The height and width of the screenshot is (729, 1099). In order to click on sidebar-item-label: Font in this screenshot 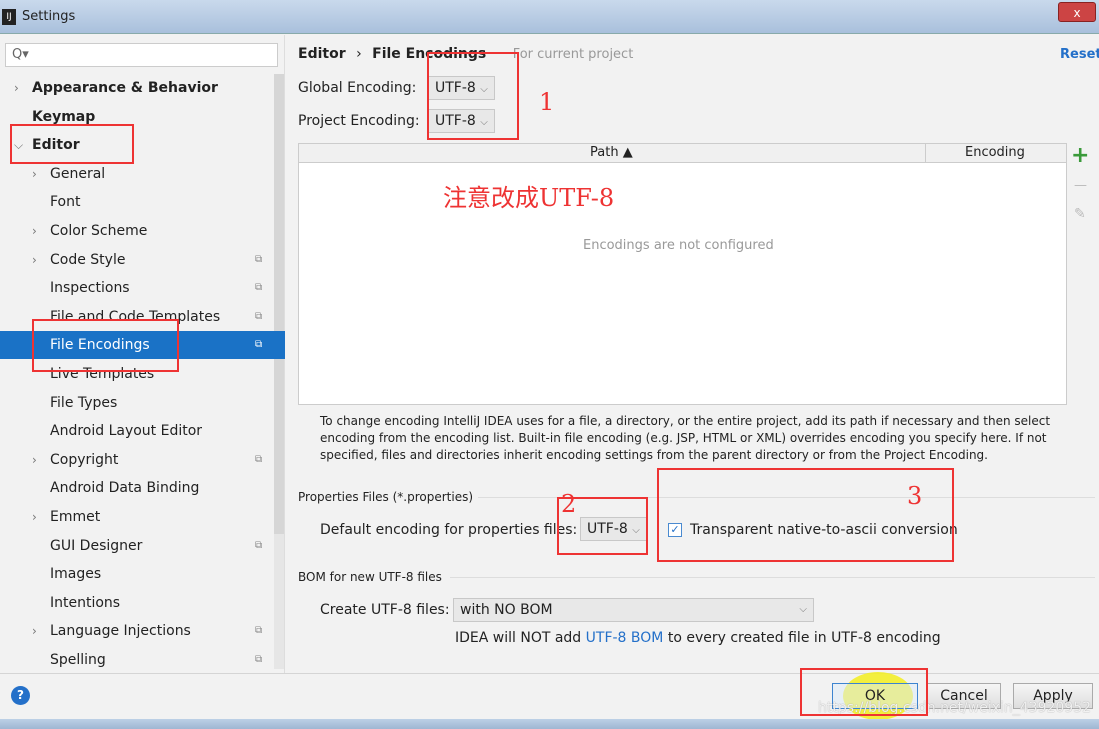, I will do `click(65, 202)`.